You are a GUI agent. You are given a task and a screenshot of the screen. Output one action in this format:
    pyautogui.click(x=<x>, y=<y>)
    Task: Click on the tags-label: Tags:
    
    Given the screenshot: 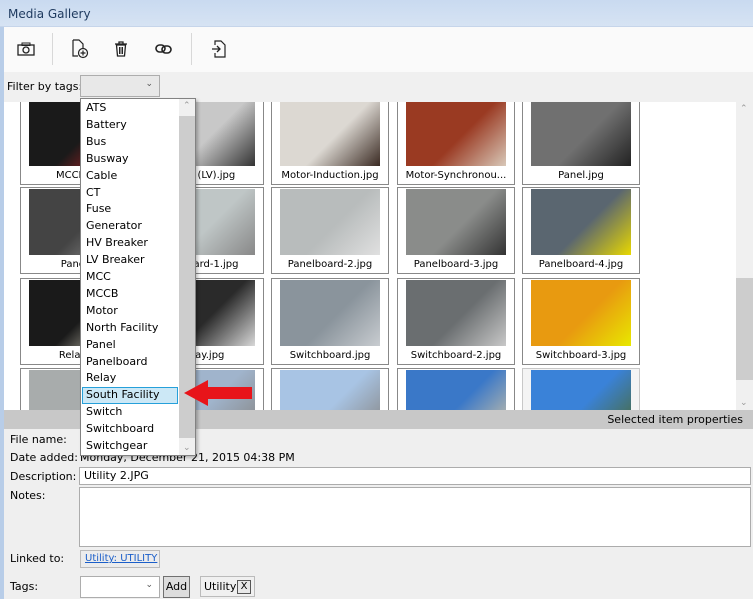 What is the action you would take?
    pyautogui.click(x=24, y=586)
    